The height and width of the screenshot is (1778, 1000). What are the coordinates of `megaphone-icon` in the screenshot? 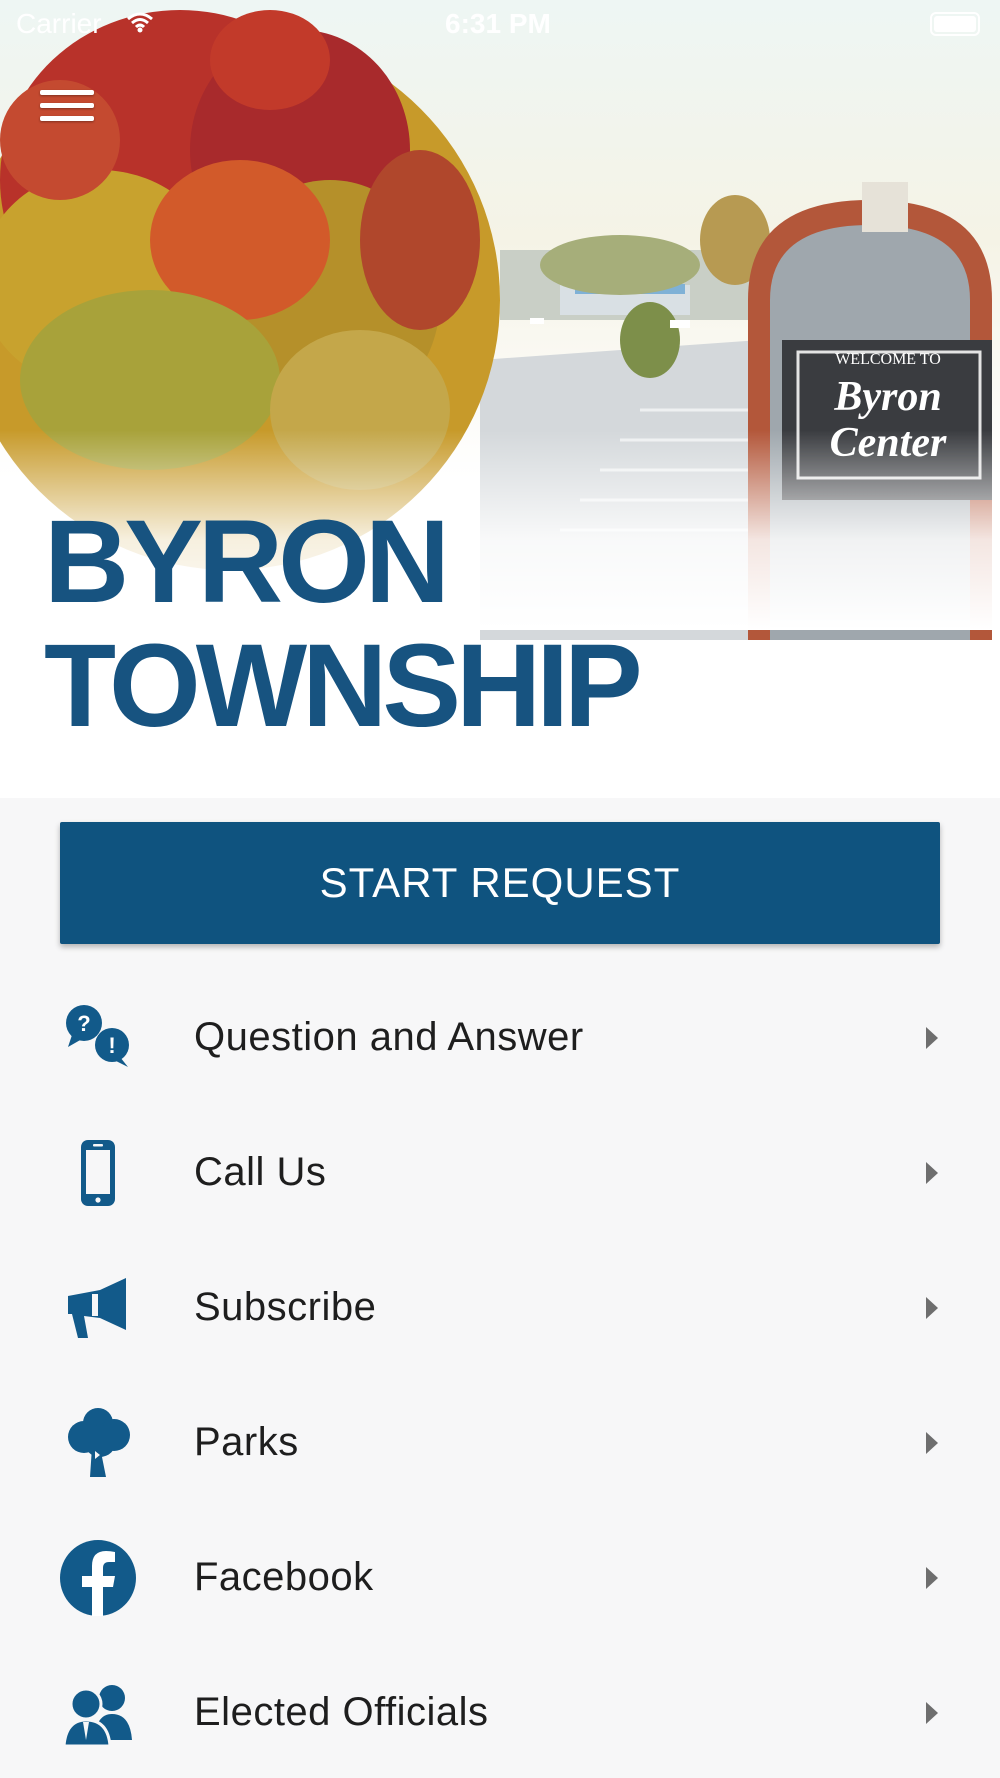 It's located at (98, 1308).